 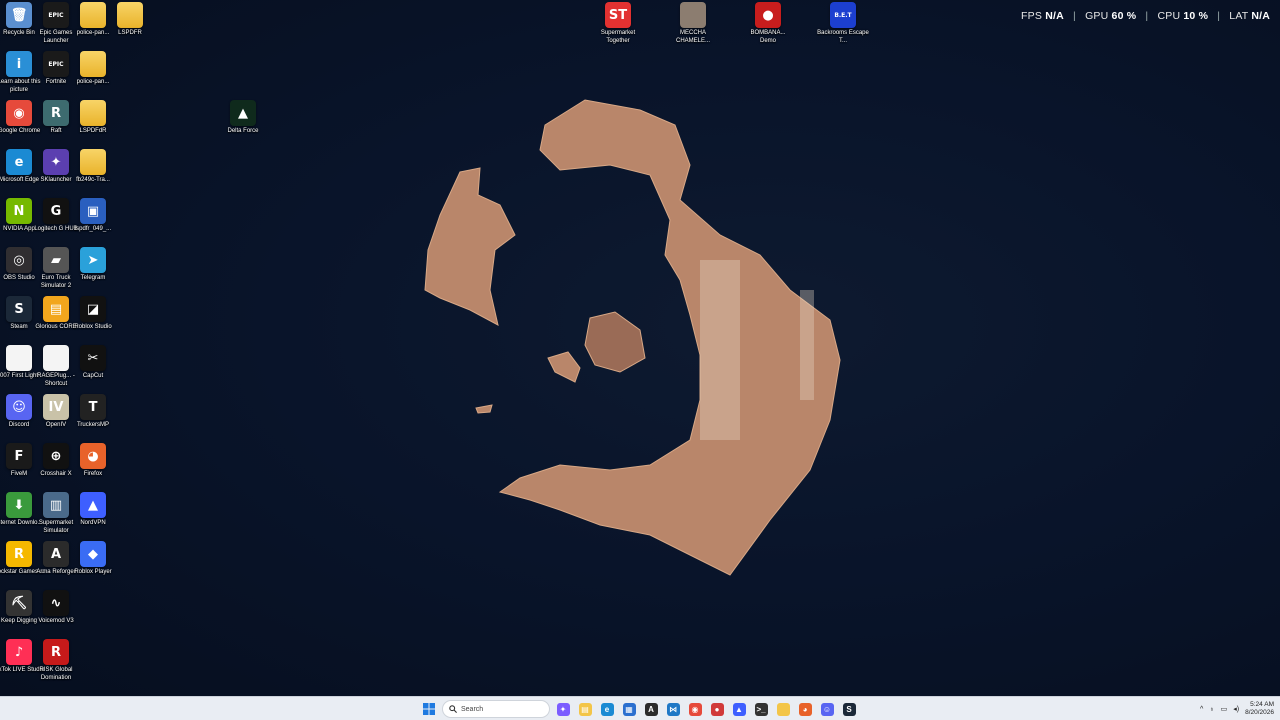 What do you see at coordinates (827, 709) in the screenshot?
I see `taskbar-app-discord: ☺` at bounding box center [827, 709].